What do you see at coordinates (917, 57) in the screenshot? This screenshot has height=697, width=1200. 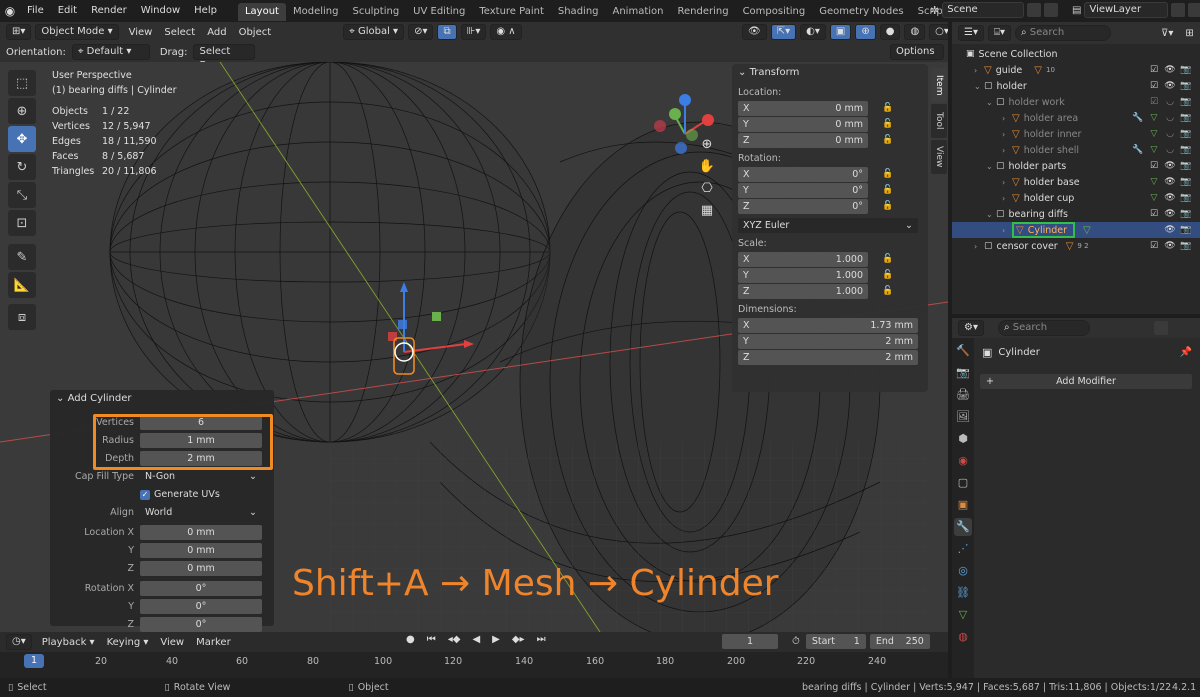 I see `options-dropdown: Options ▾` at bounding box center [917, 57].